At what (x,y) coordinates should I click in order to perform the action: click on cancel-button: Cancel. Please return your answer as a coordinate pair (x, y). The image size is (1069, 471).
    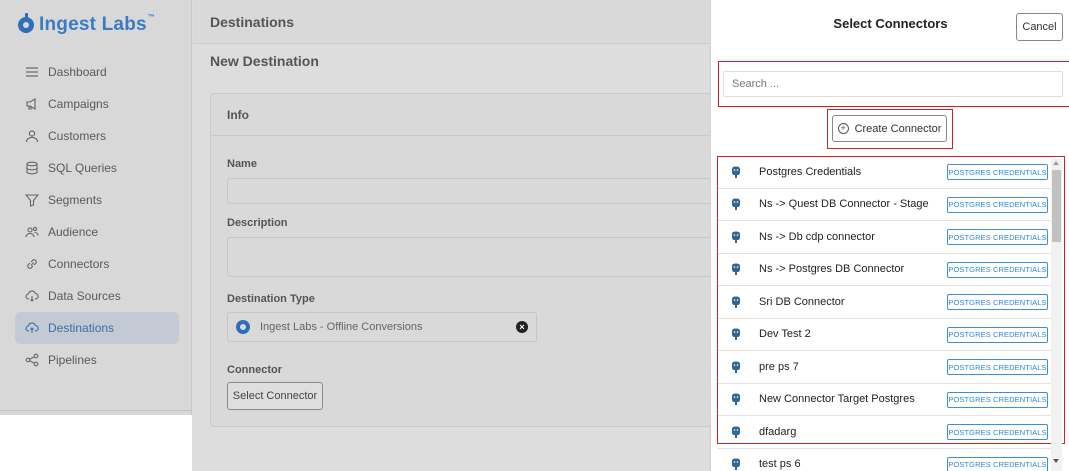
    Looking at the image, I should click on (1039, 27).